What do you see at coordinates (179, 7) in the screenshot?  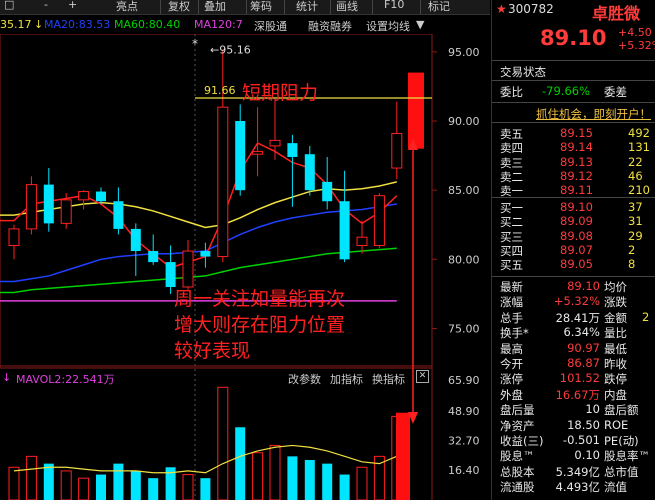 I see `toolbar-adjust-button: 复权` at bounding box center [179, 7].